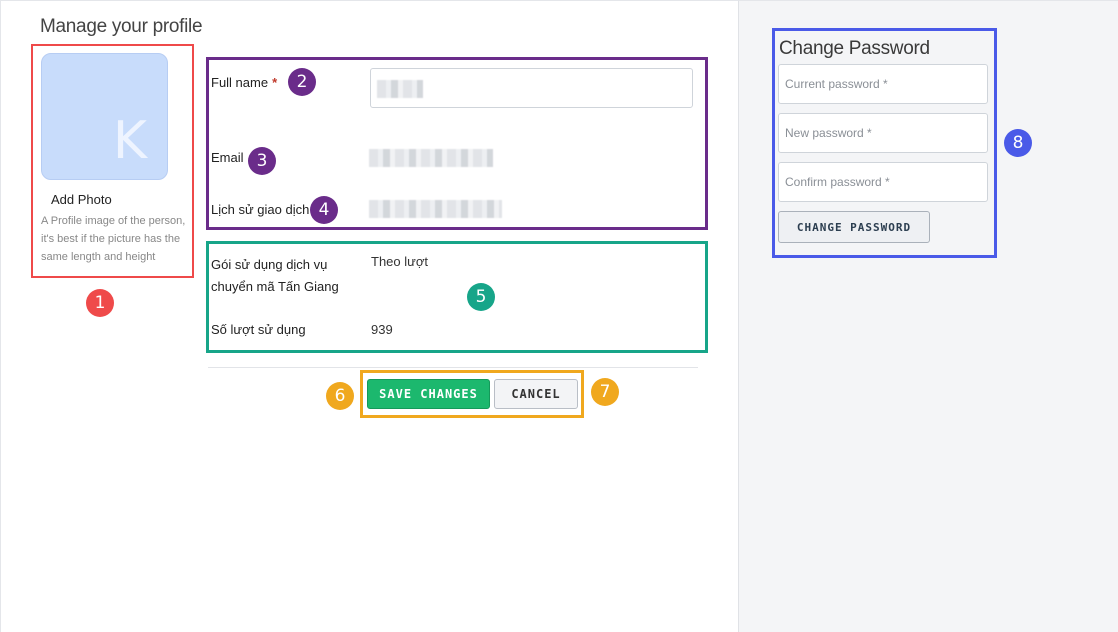 The width and height of the screenshot is (1118, 632). What do you see at coordinates (121, 26) in the screenshot?
I see `page-title: Manage your profile` at bounding box center [121, 26].